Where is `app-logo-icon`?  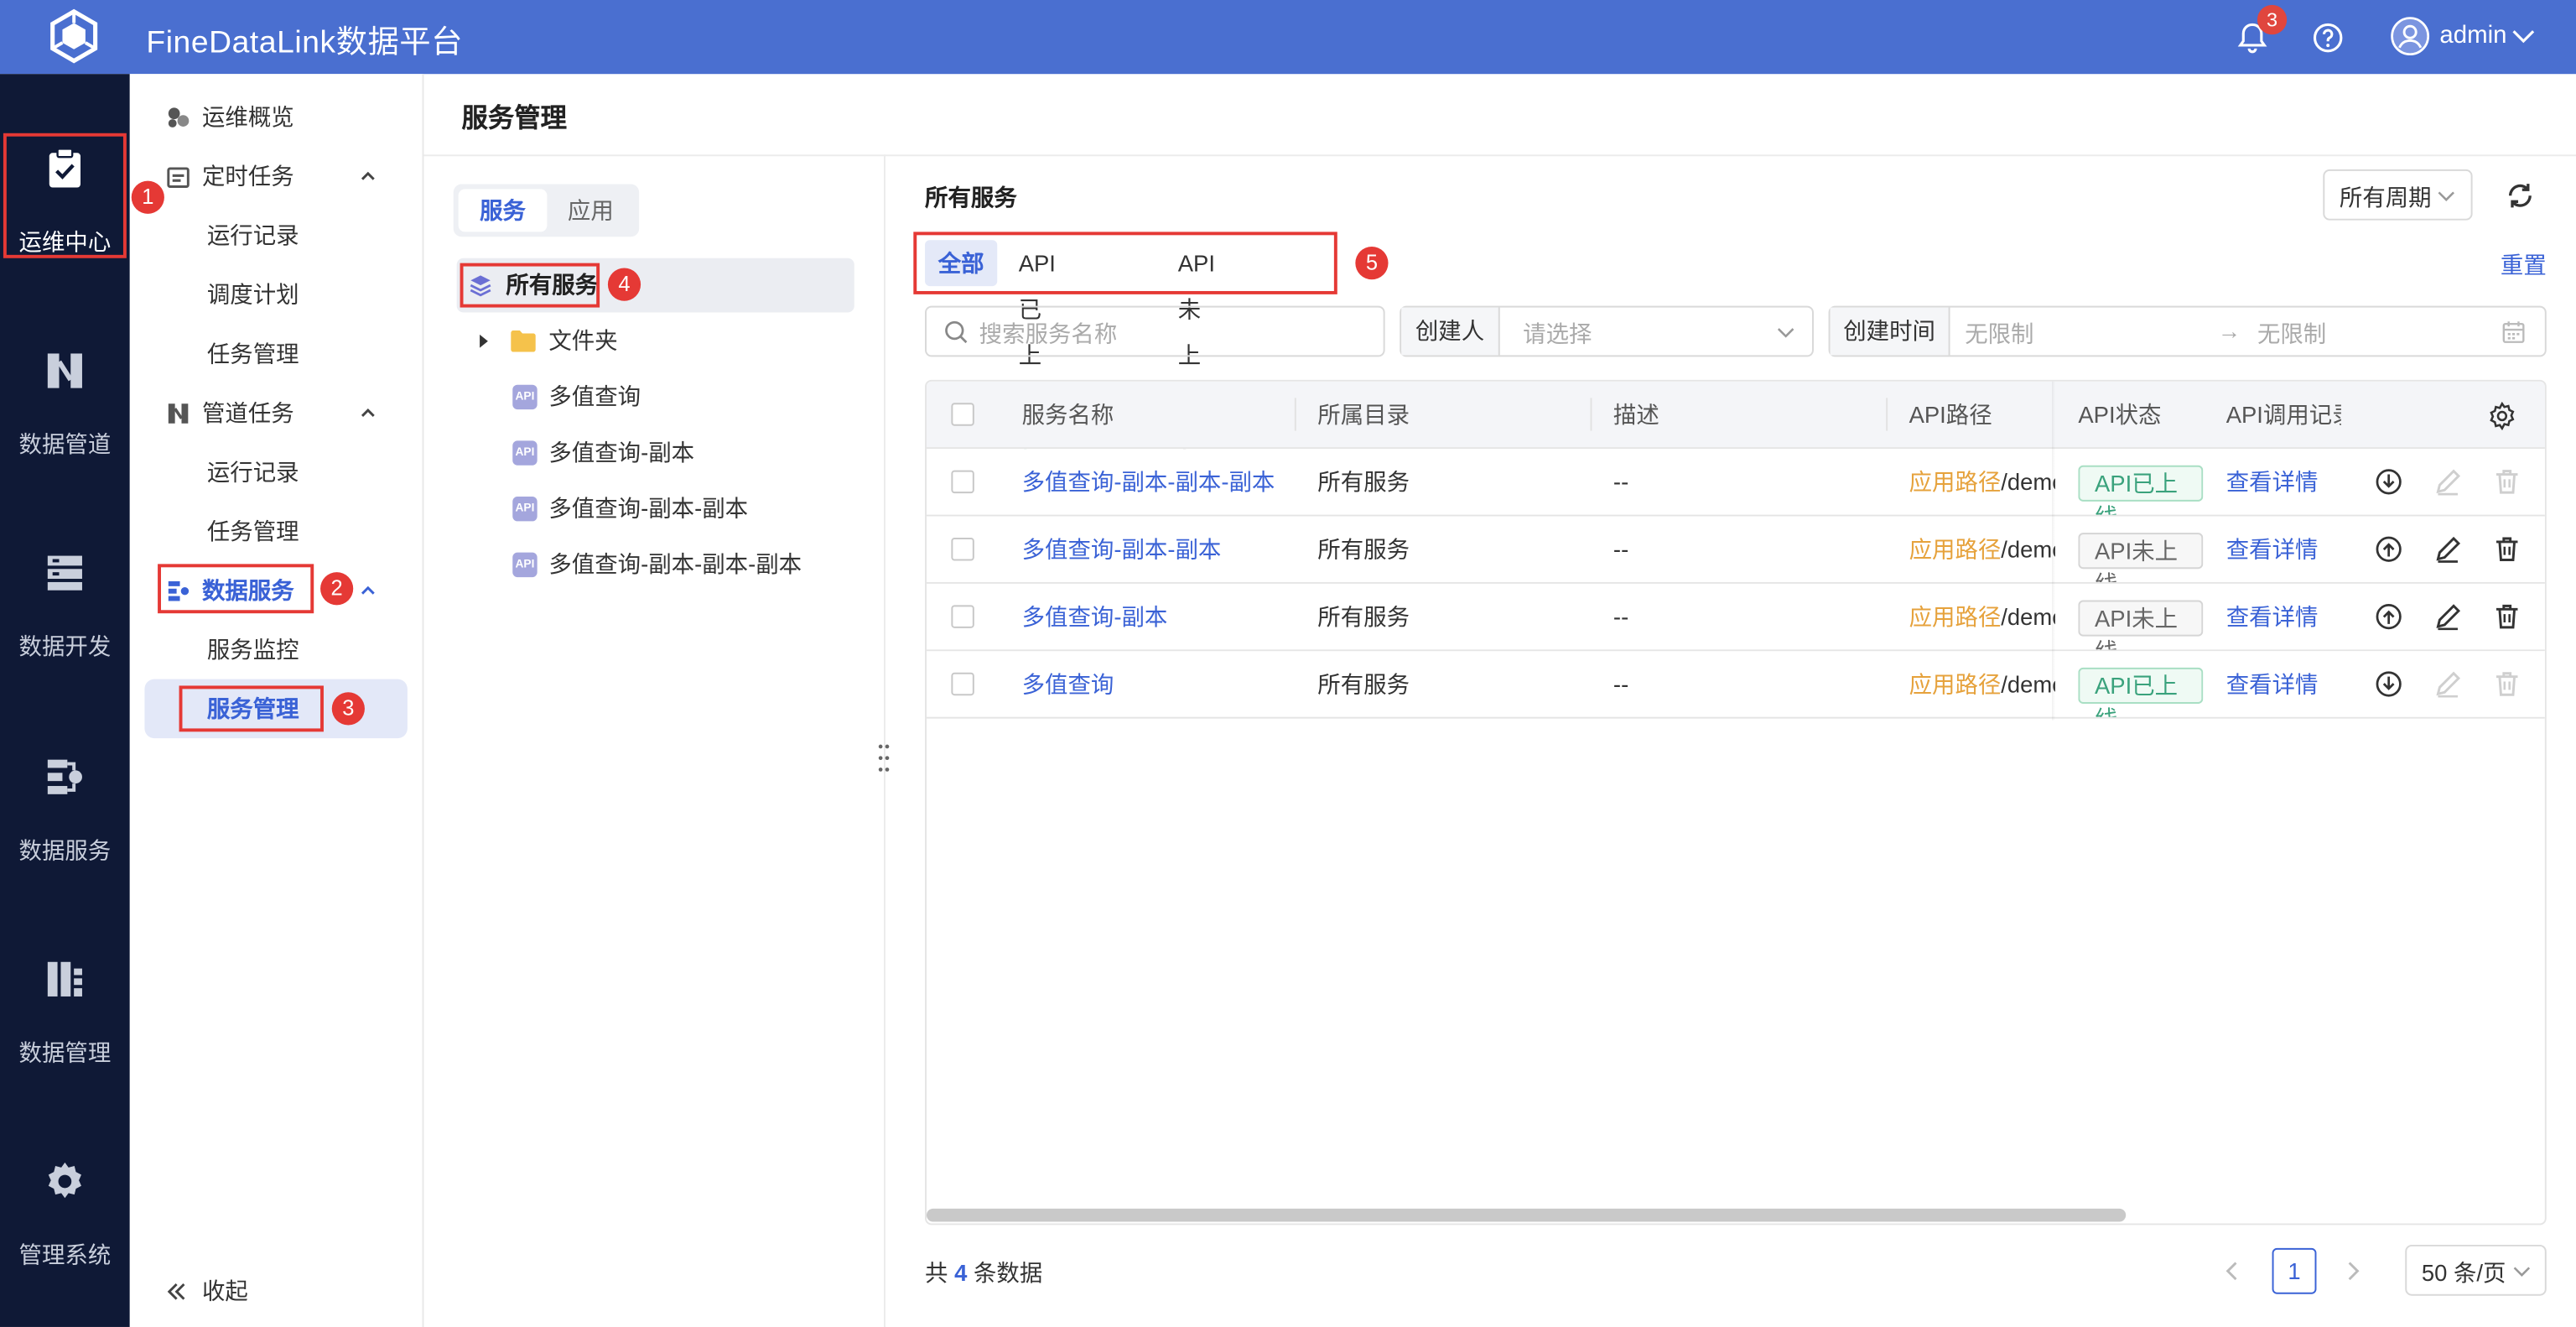 app-logo-icon is located at coordinates (74, 36).